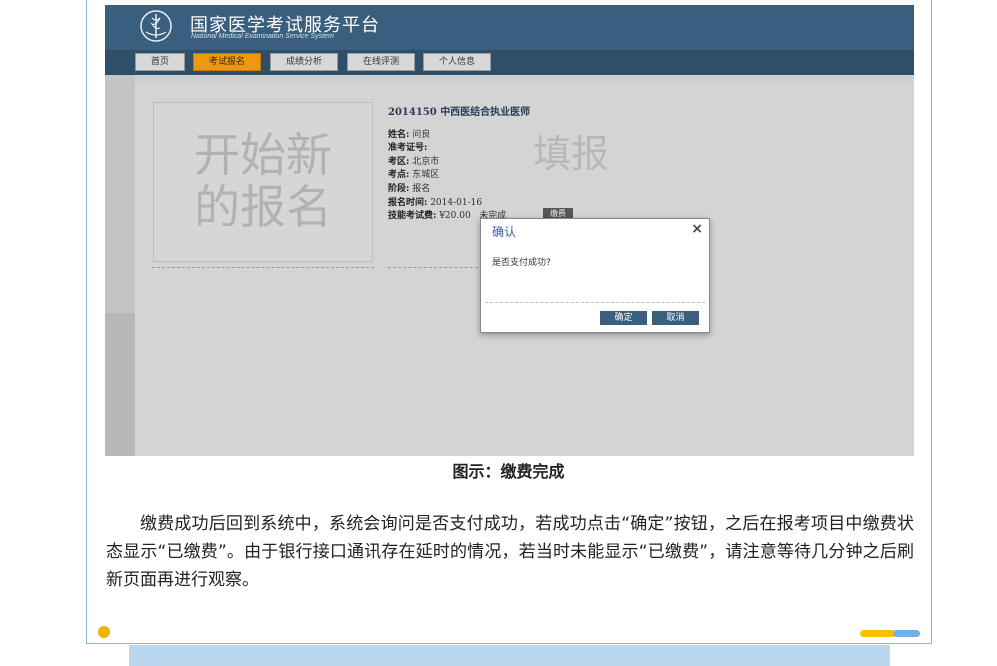  Describe the element at coordinates (878, 633) in the screenshot. I see `decorative-bar-yellow` at that location.